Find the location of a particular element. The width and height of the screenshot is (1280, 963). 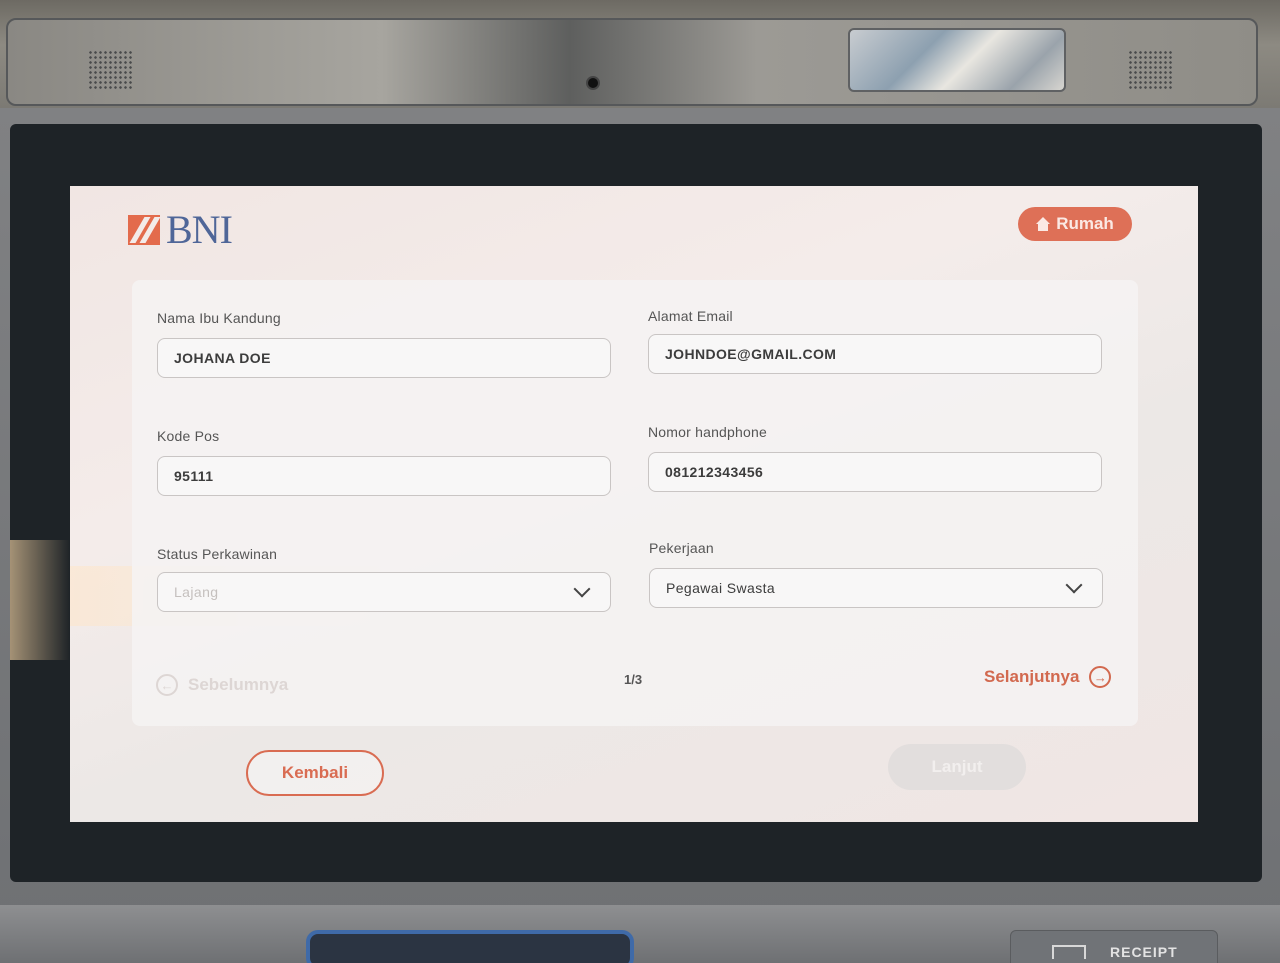

continue-button: Lanjut is located at coordinates (957, 767).